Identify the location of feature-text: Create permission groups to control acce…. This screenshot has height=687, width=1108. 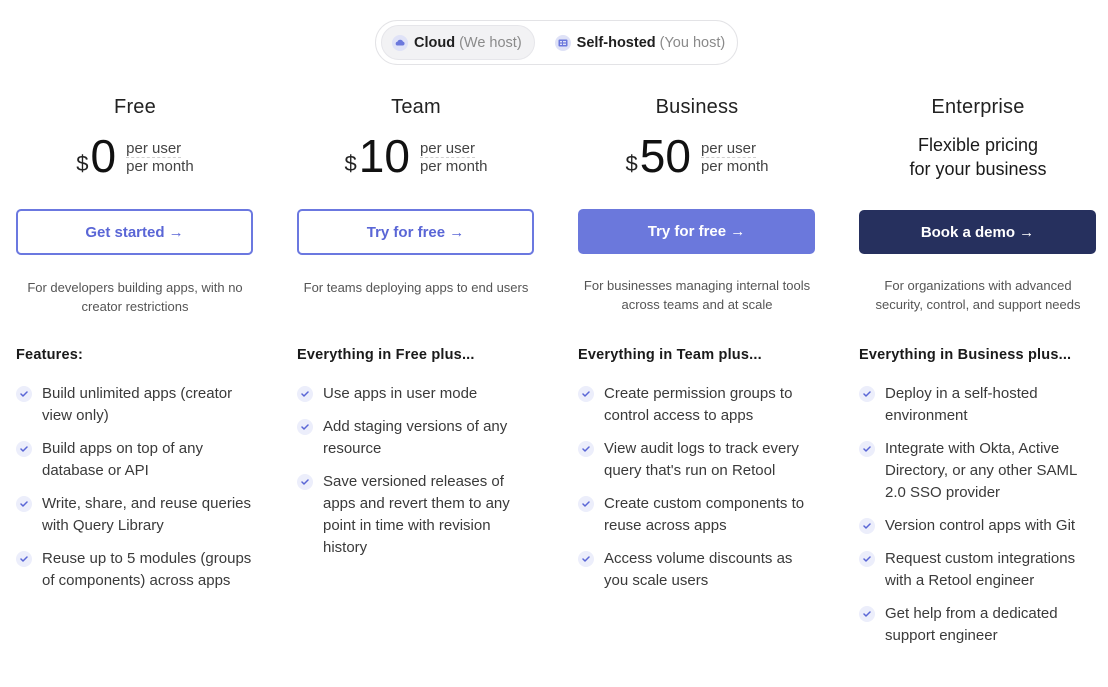
(698, 404).